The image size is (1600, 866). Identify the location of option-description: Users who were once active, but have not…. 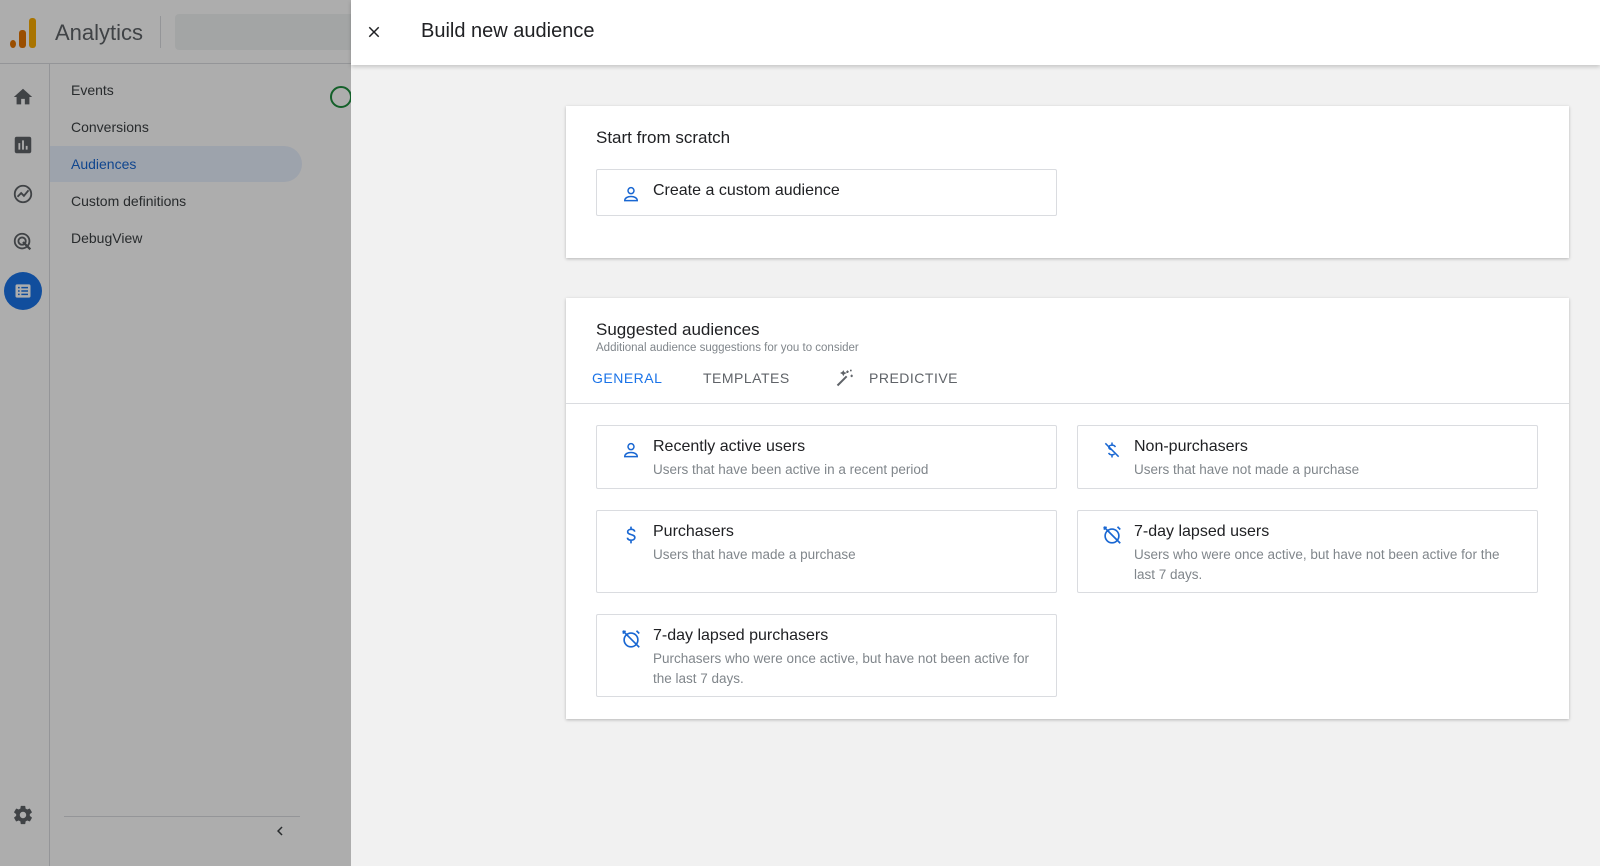
(1317, 564).